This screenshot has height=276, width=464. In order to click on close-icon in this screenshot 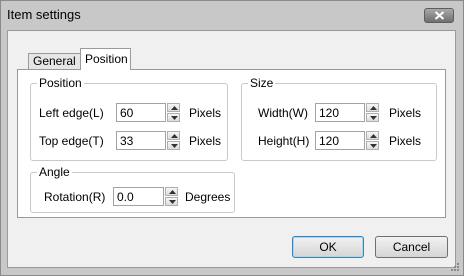, I will do `click(439, 15)`.